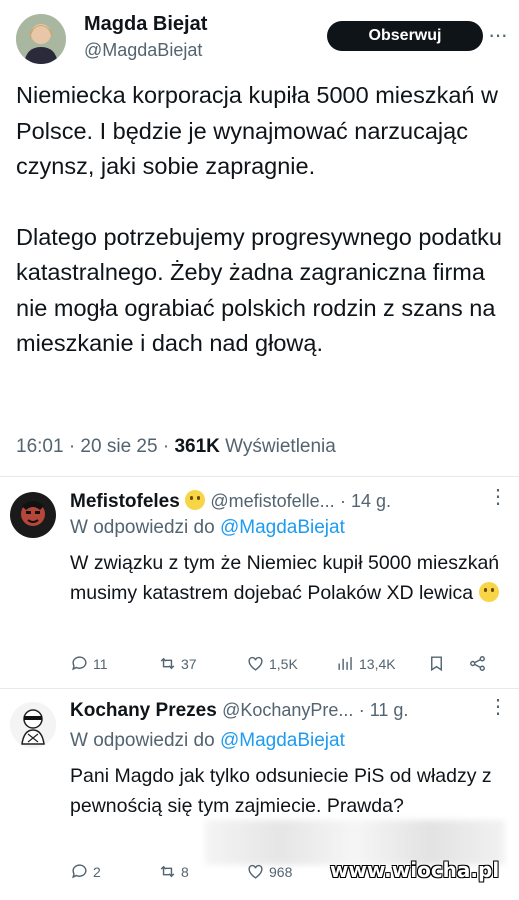 The image size is (519, 900). I want to click on bookmark-button, so click(436, 663).